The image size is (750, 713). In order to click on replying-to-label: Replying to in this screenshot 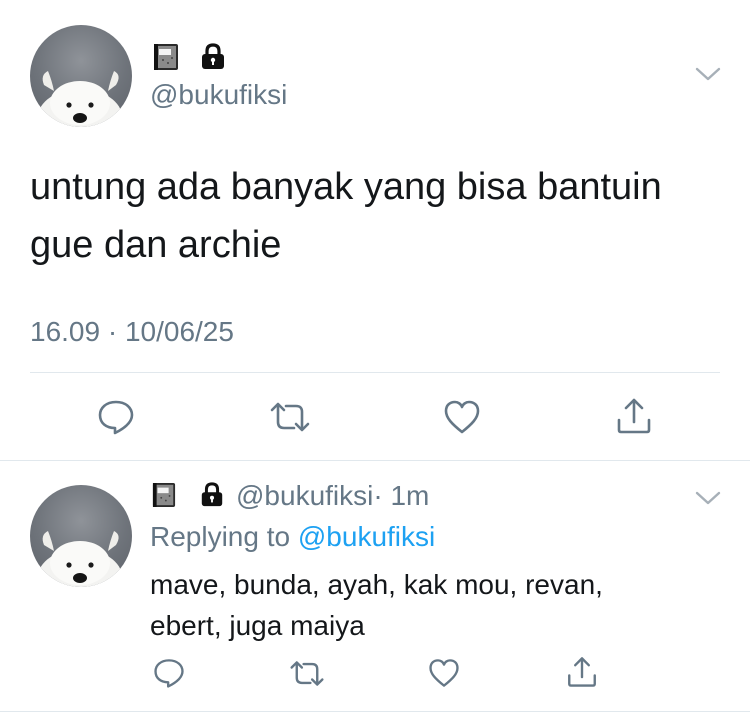, I will do `click(220, 536)`.